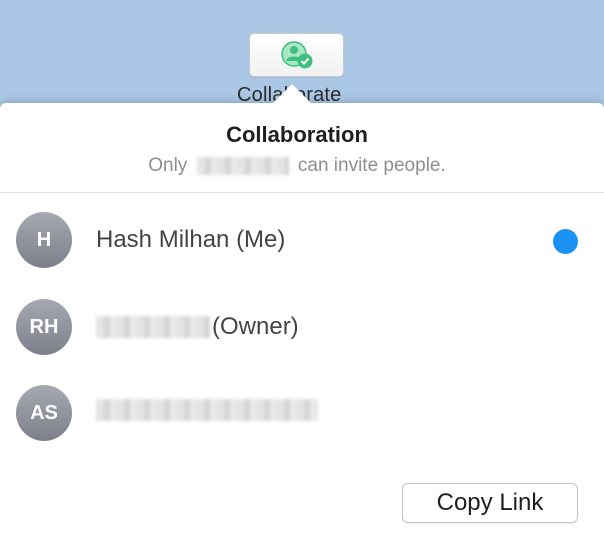 This screenshot has width=604, height=546. I want to click on collaborate-icon, so click(297, 55).